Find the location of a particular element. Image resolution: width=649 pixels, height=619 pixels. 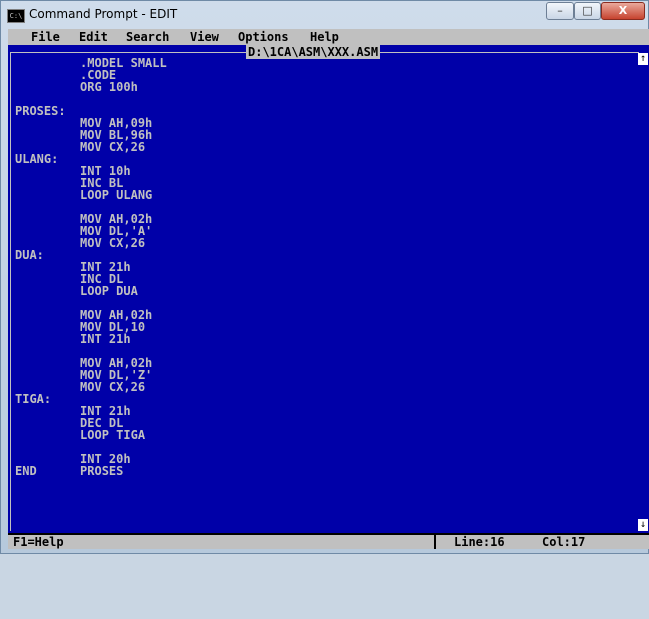

code-line: LOOP TIGA is located at coordinates (80, 435).